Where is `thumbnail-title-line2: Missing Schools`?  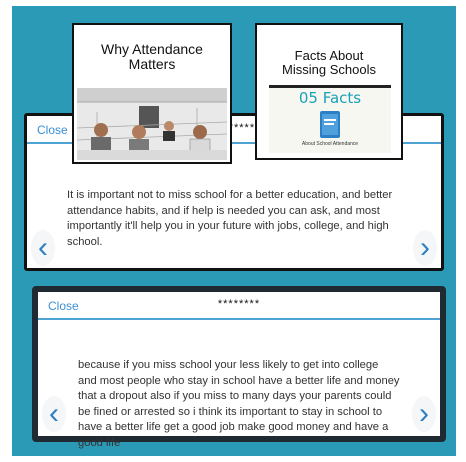 thumbnail-title-line2: Missing Schools is located at coordinates (329, 69).